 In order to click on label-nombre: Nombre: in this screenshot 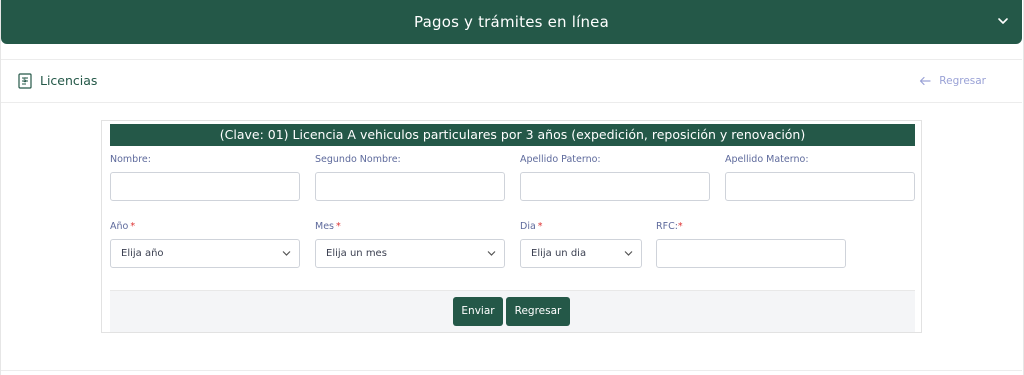, I will do `click(130, 159)`.